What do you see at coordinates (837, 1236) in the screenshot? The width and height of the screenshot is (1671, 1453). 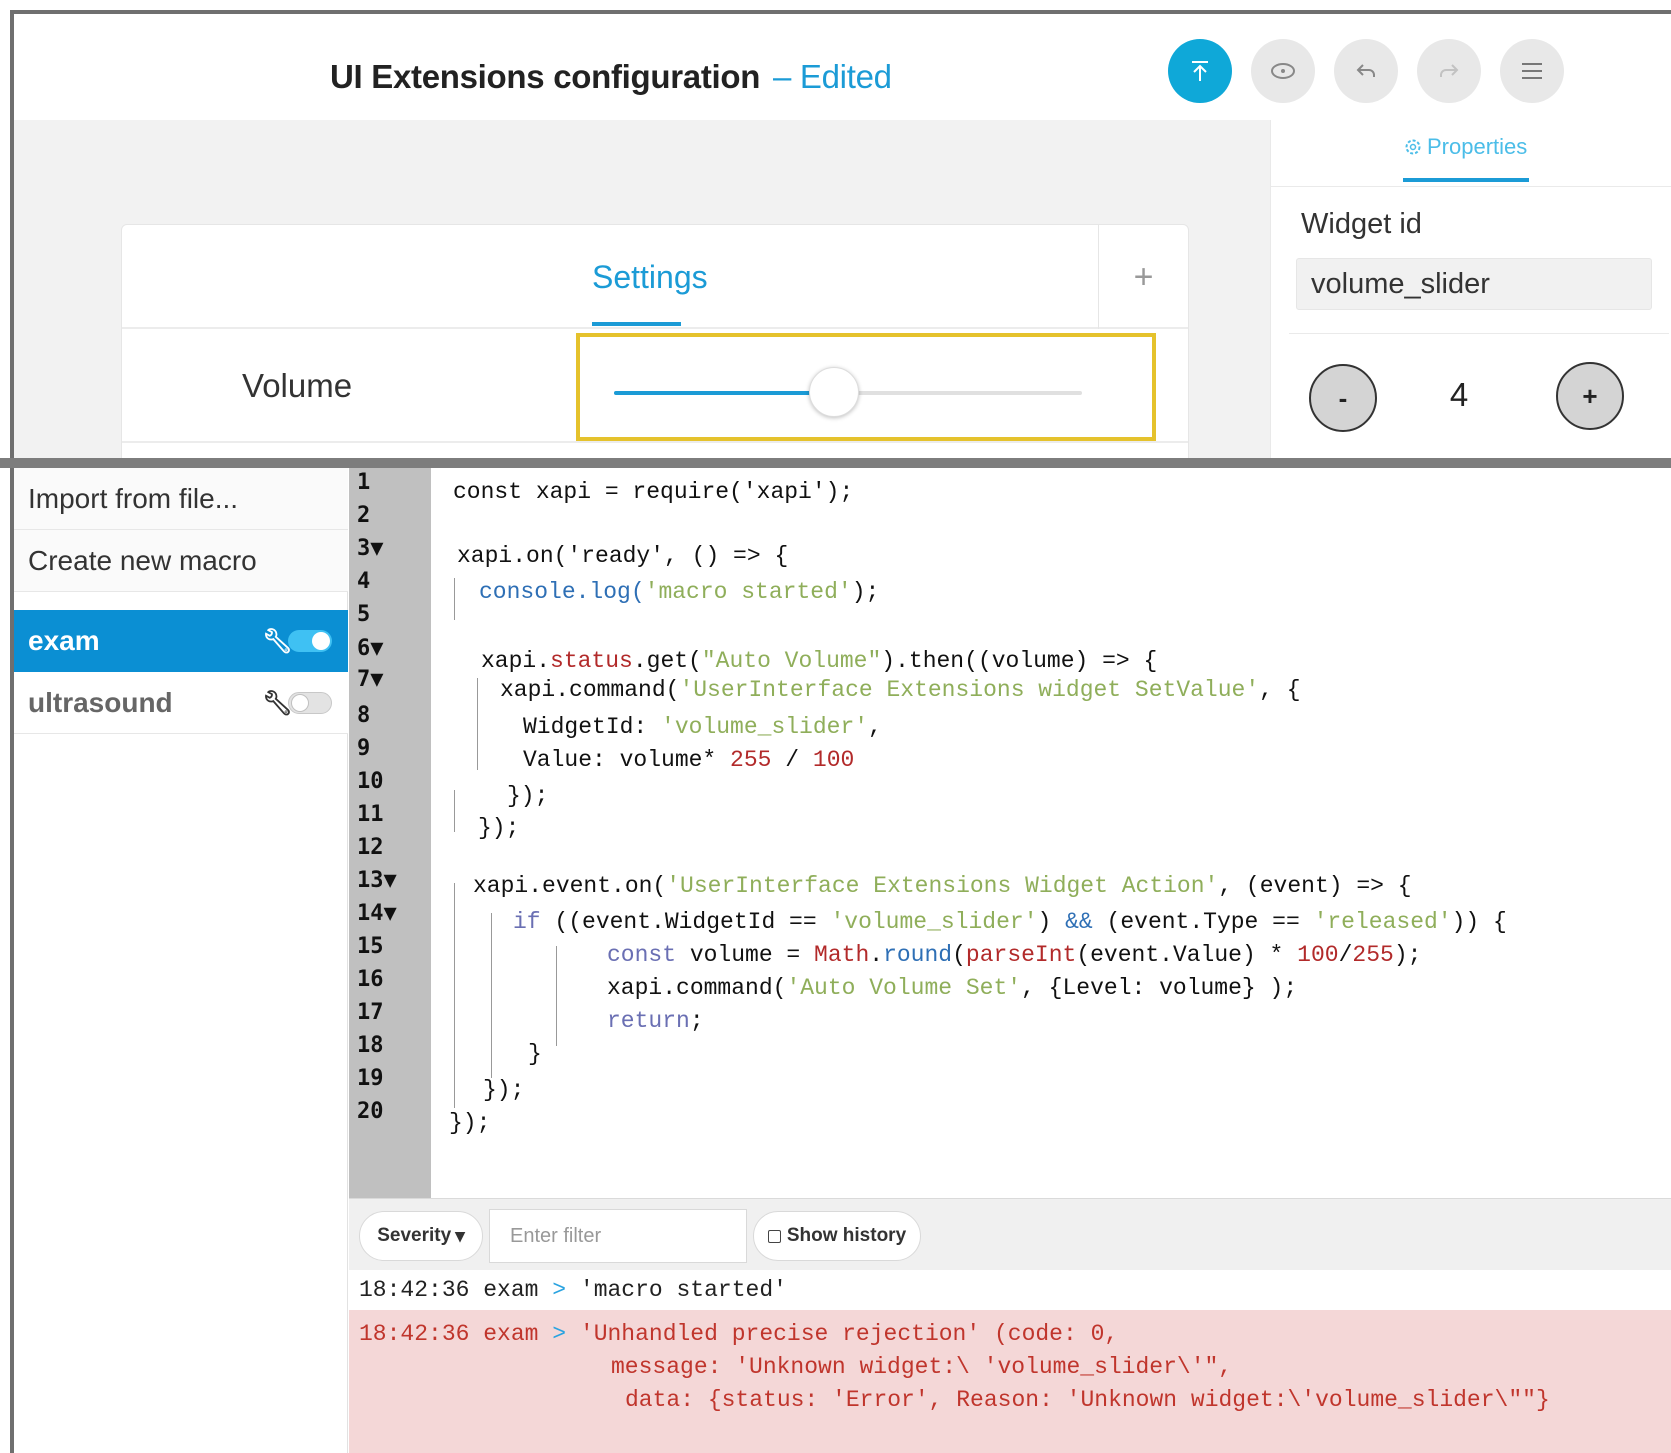 I see `show-history-toggle: Show history` at bounding box center [837, 1236].